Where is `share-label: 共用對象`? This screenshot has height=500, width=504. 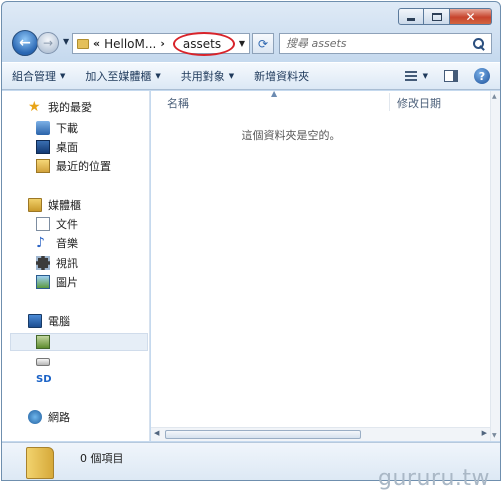
share-label: 共用對象 is located at coordinates (202, 76).